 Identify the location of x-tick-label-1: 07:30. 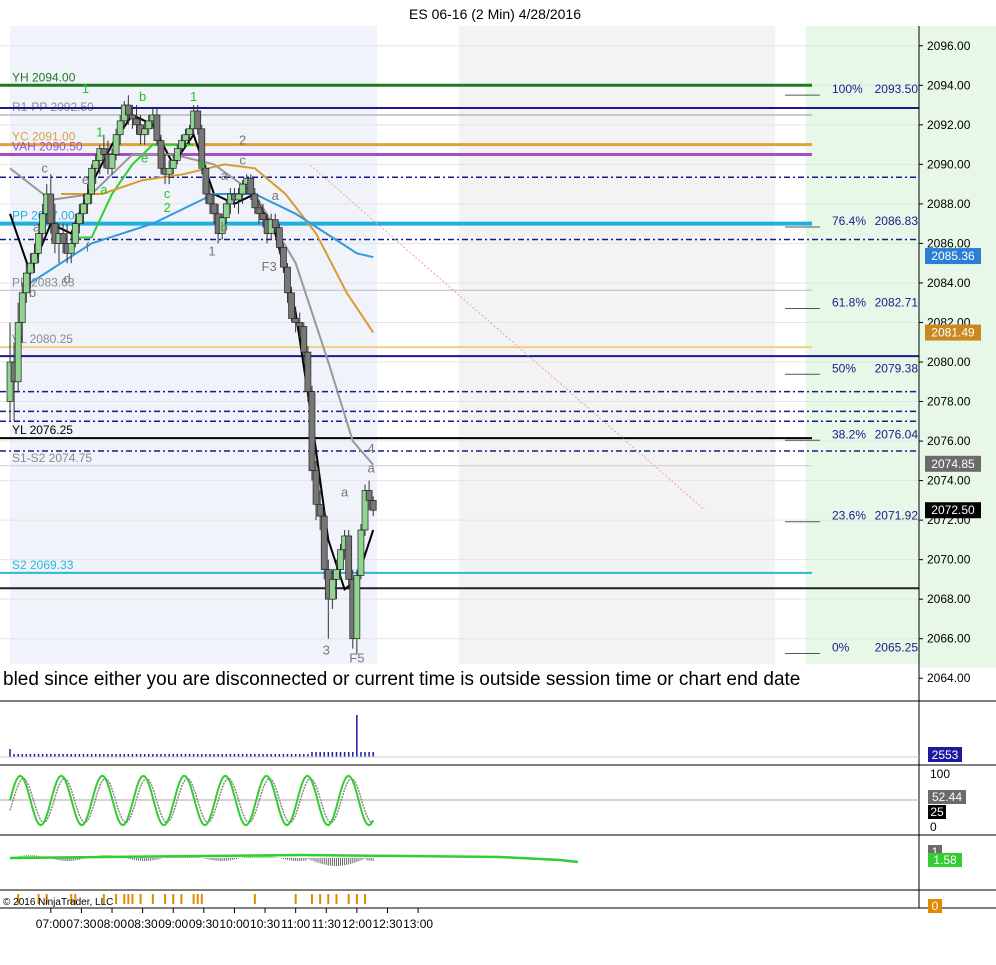
(81, 924).